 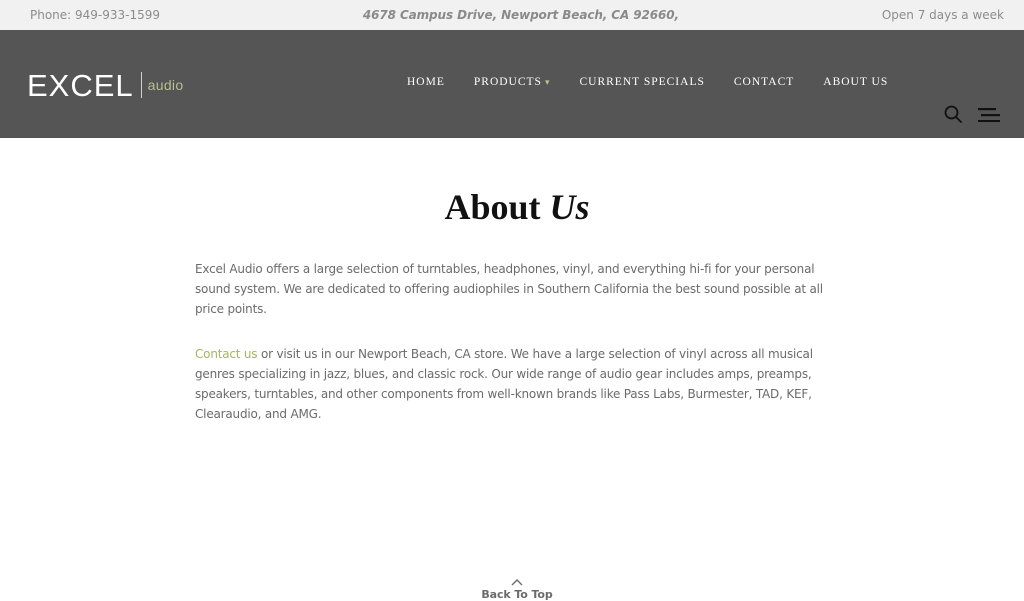 I want to click on search-icon, so click(x=953, y=114).